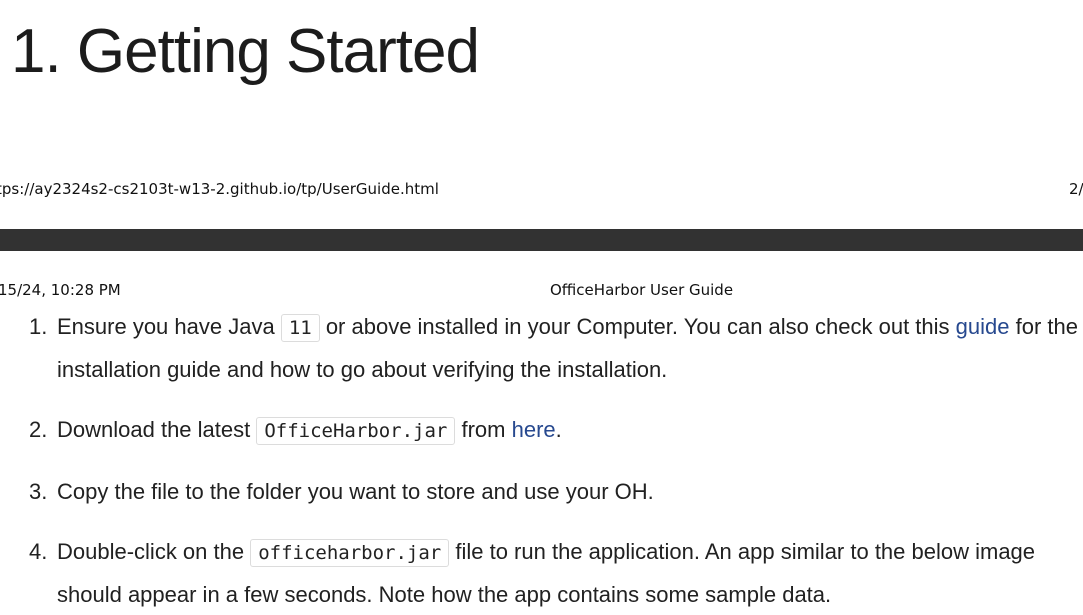 This screenshot has width=1083, height=615. What do you see at coordinates (1076, 189) in the screenshot?
I see `print-footer-page-number: 2/` at bounding box center [1076, 189].